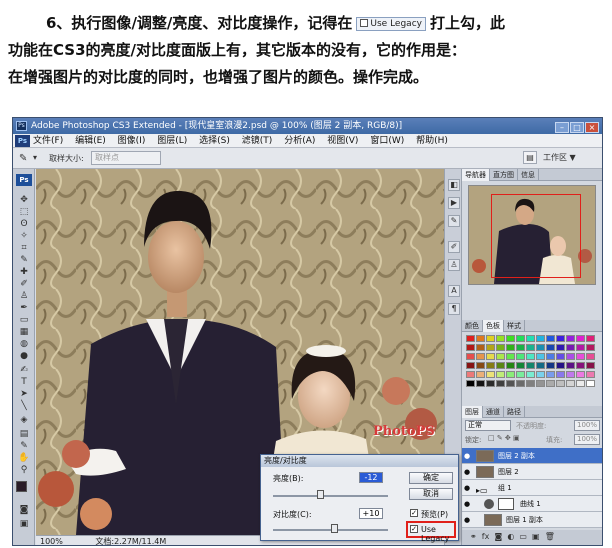 This screenshot has width=612, height=548. I want to click on maximize-button: □, so click(577, 127).